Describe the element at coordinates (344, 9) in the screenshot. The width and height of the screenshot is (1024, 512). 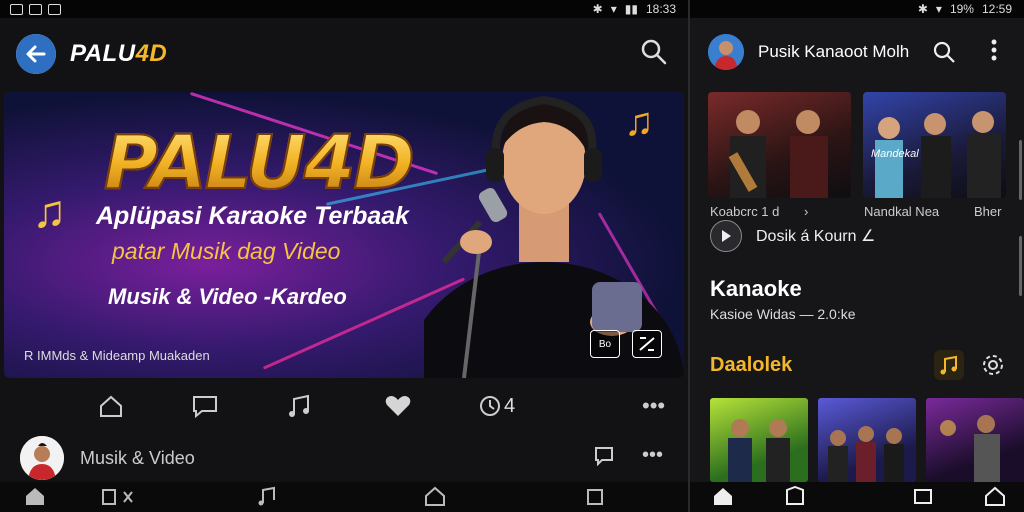
I see `status-bar: ✱ ▾ ▮▮ 18:33` at that location.